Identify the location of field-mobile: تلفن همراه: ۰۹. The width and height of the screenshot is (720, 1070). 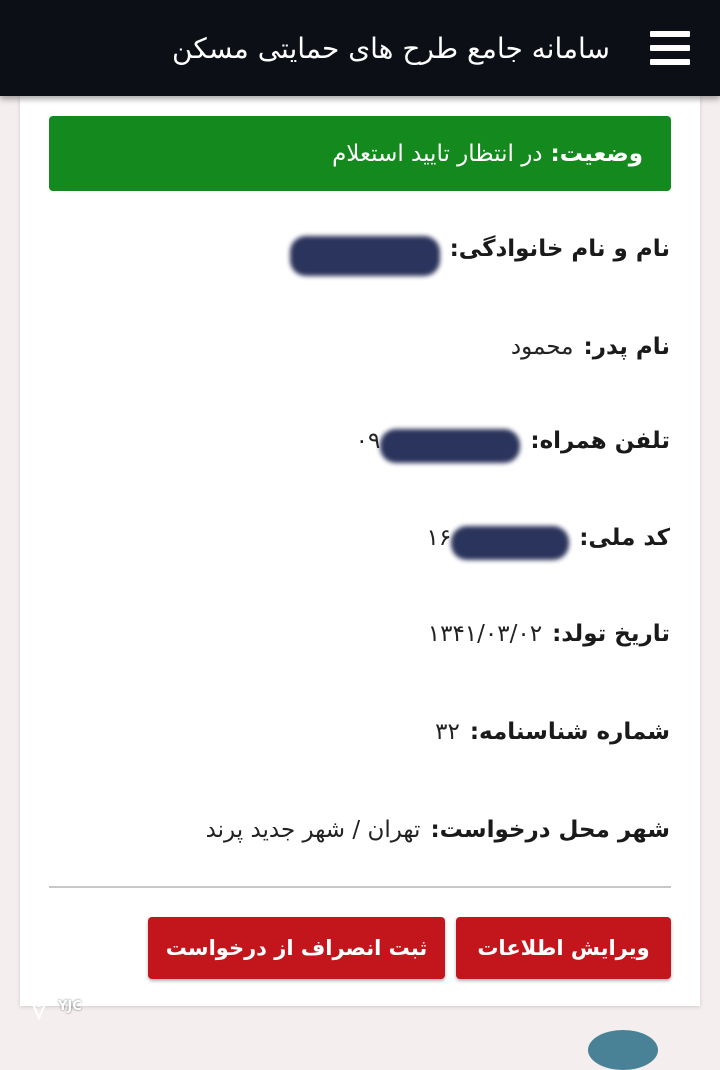
(370, 442).